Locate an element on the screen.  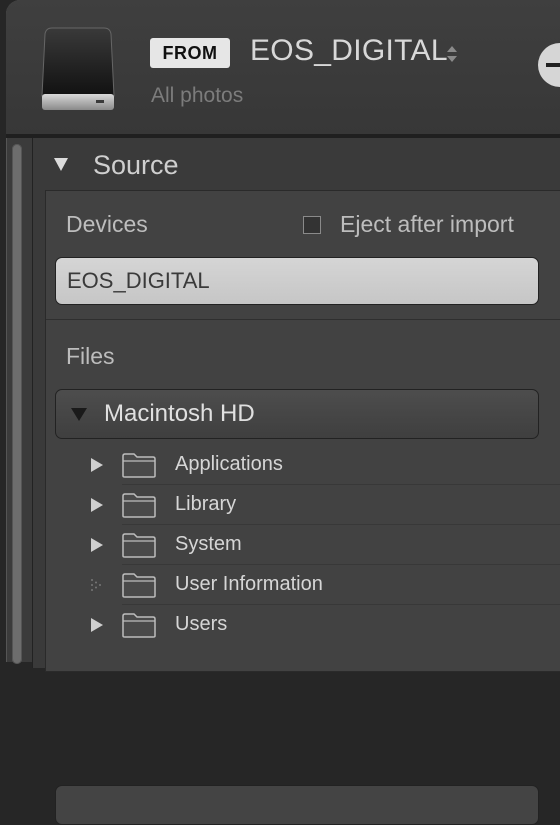
source-selector: EOS_DIGITAL is located at coordinates (349, 51).